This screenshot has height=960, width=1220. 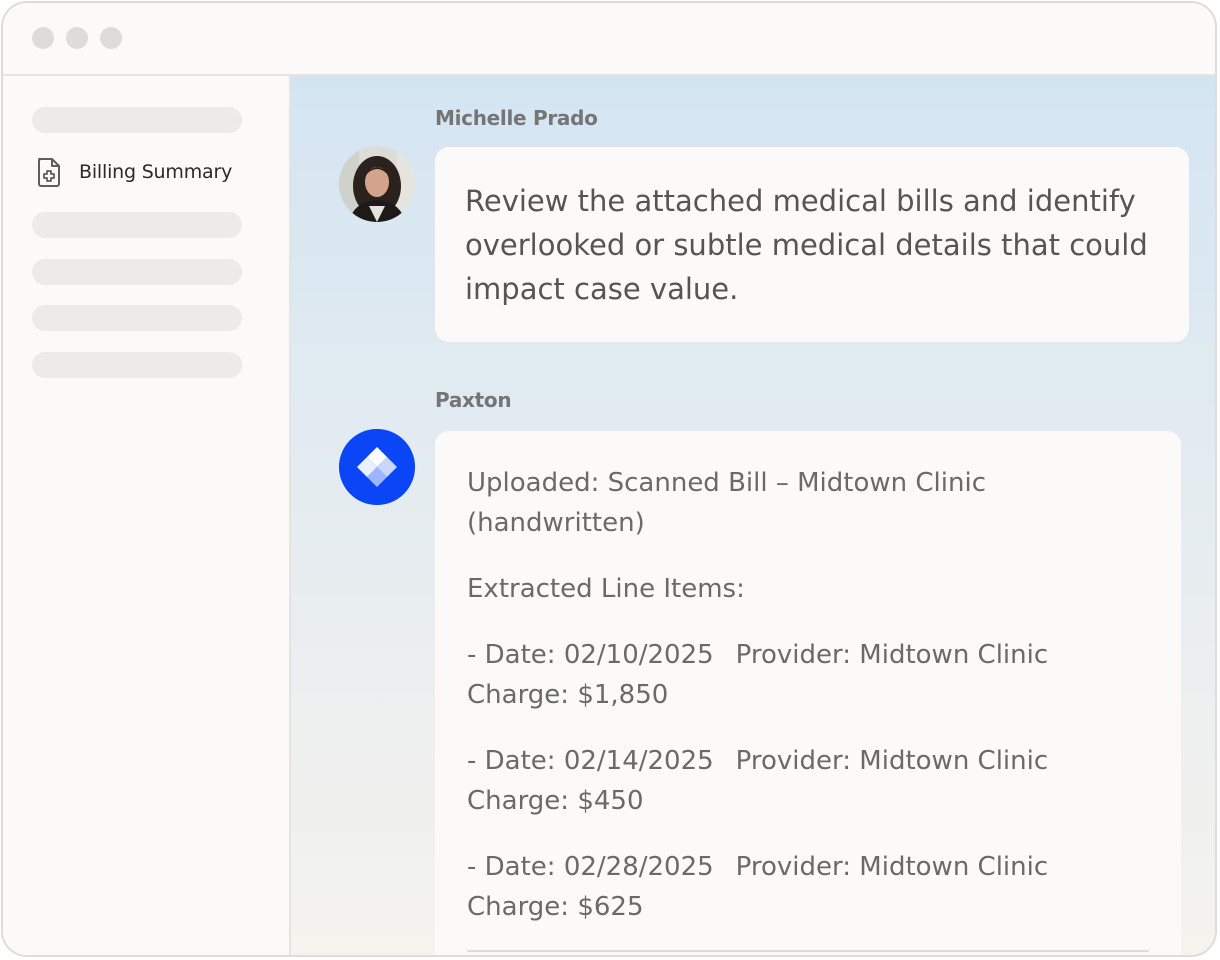 I want to click on sender-name: Michelle Prado, so click(x=516, y=118).